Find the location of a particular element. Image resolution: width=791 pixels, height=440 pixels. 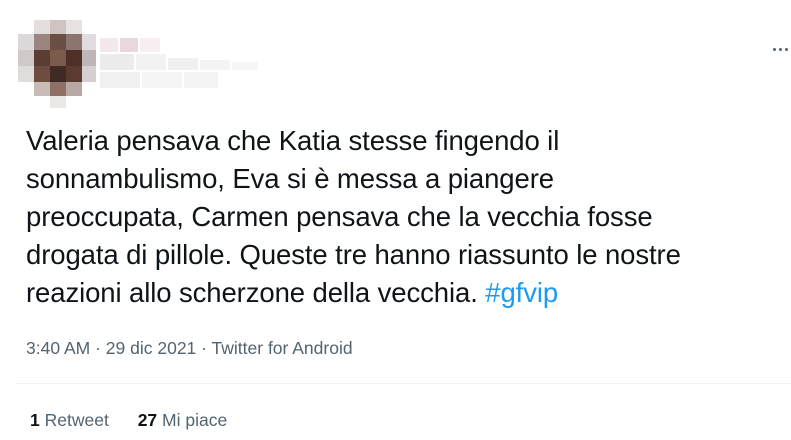

tweet-stats: 1 Retweet 27 Mi piace is located at coordinates (128, 420).